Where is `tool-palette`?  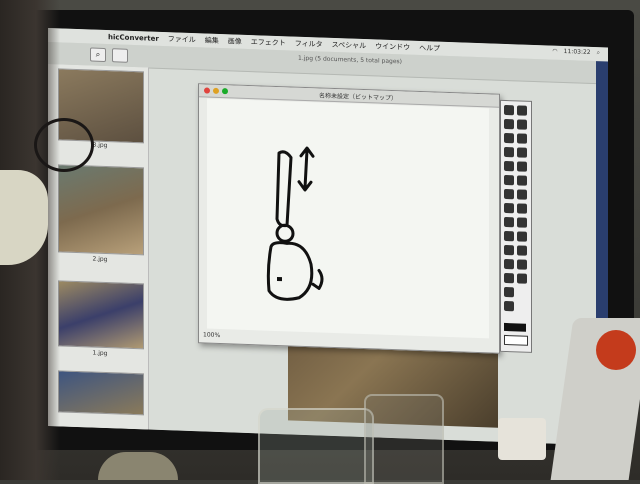 tool-palette is located at coordinates (516, 226).